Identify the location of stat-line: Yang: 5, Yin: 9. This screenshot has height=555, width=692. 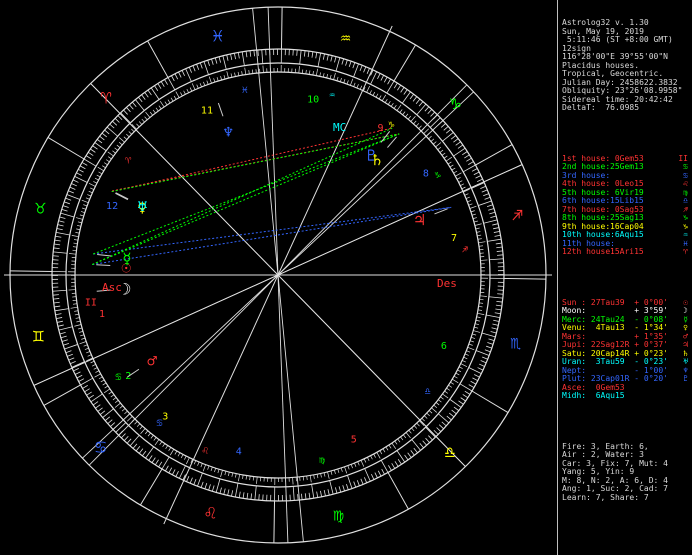
(598, 472).